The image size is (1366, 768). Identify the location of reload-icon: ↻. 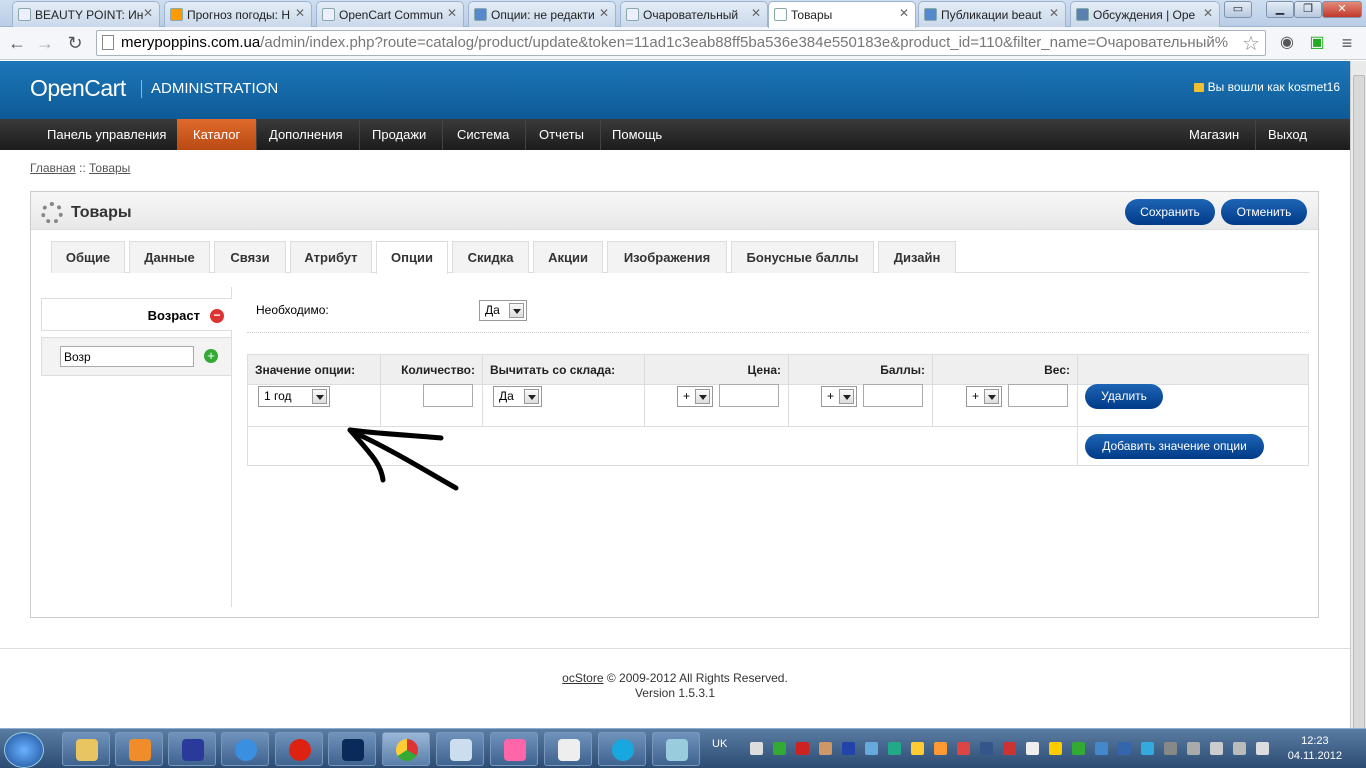
(75, 44).